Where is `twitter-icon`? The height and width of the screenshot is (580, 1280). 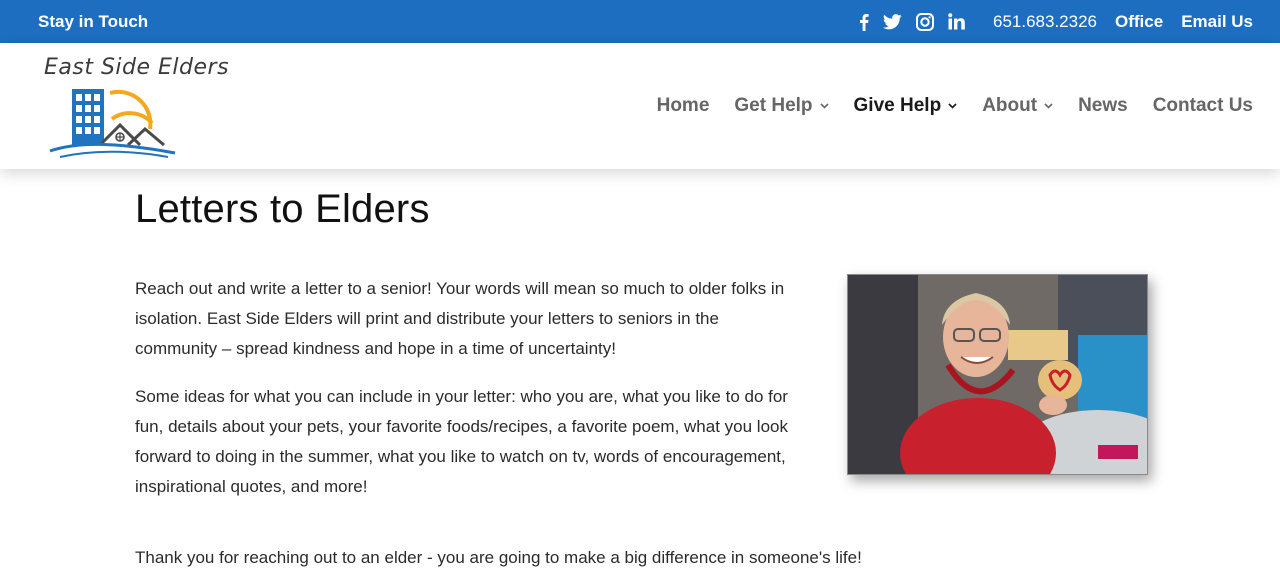 twitter-icon is located at coordinates (892, 22).